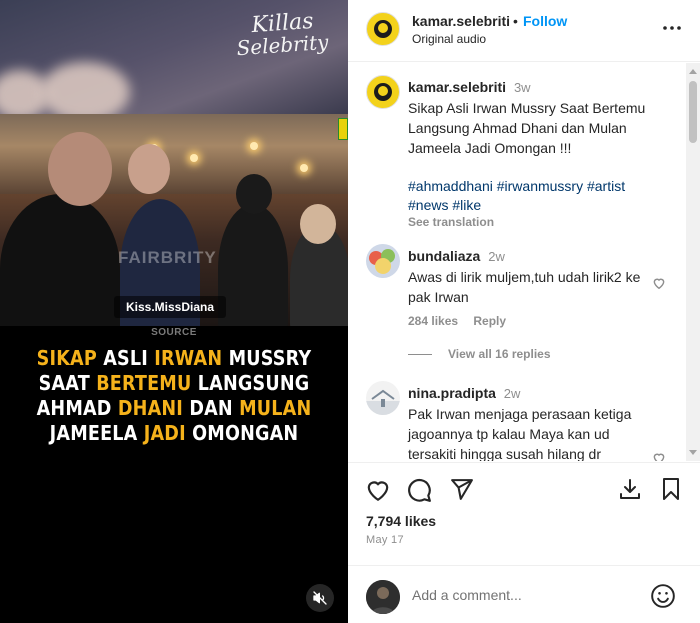 This screenshot has height=623, width=700. What do you see at coordinates (167, 257) in the screenshot?
I see `overlay-watermark: FAIRBRITY` at bounding box center [167, 257].